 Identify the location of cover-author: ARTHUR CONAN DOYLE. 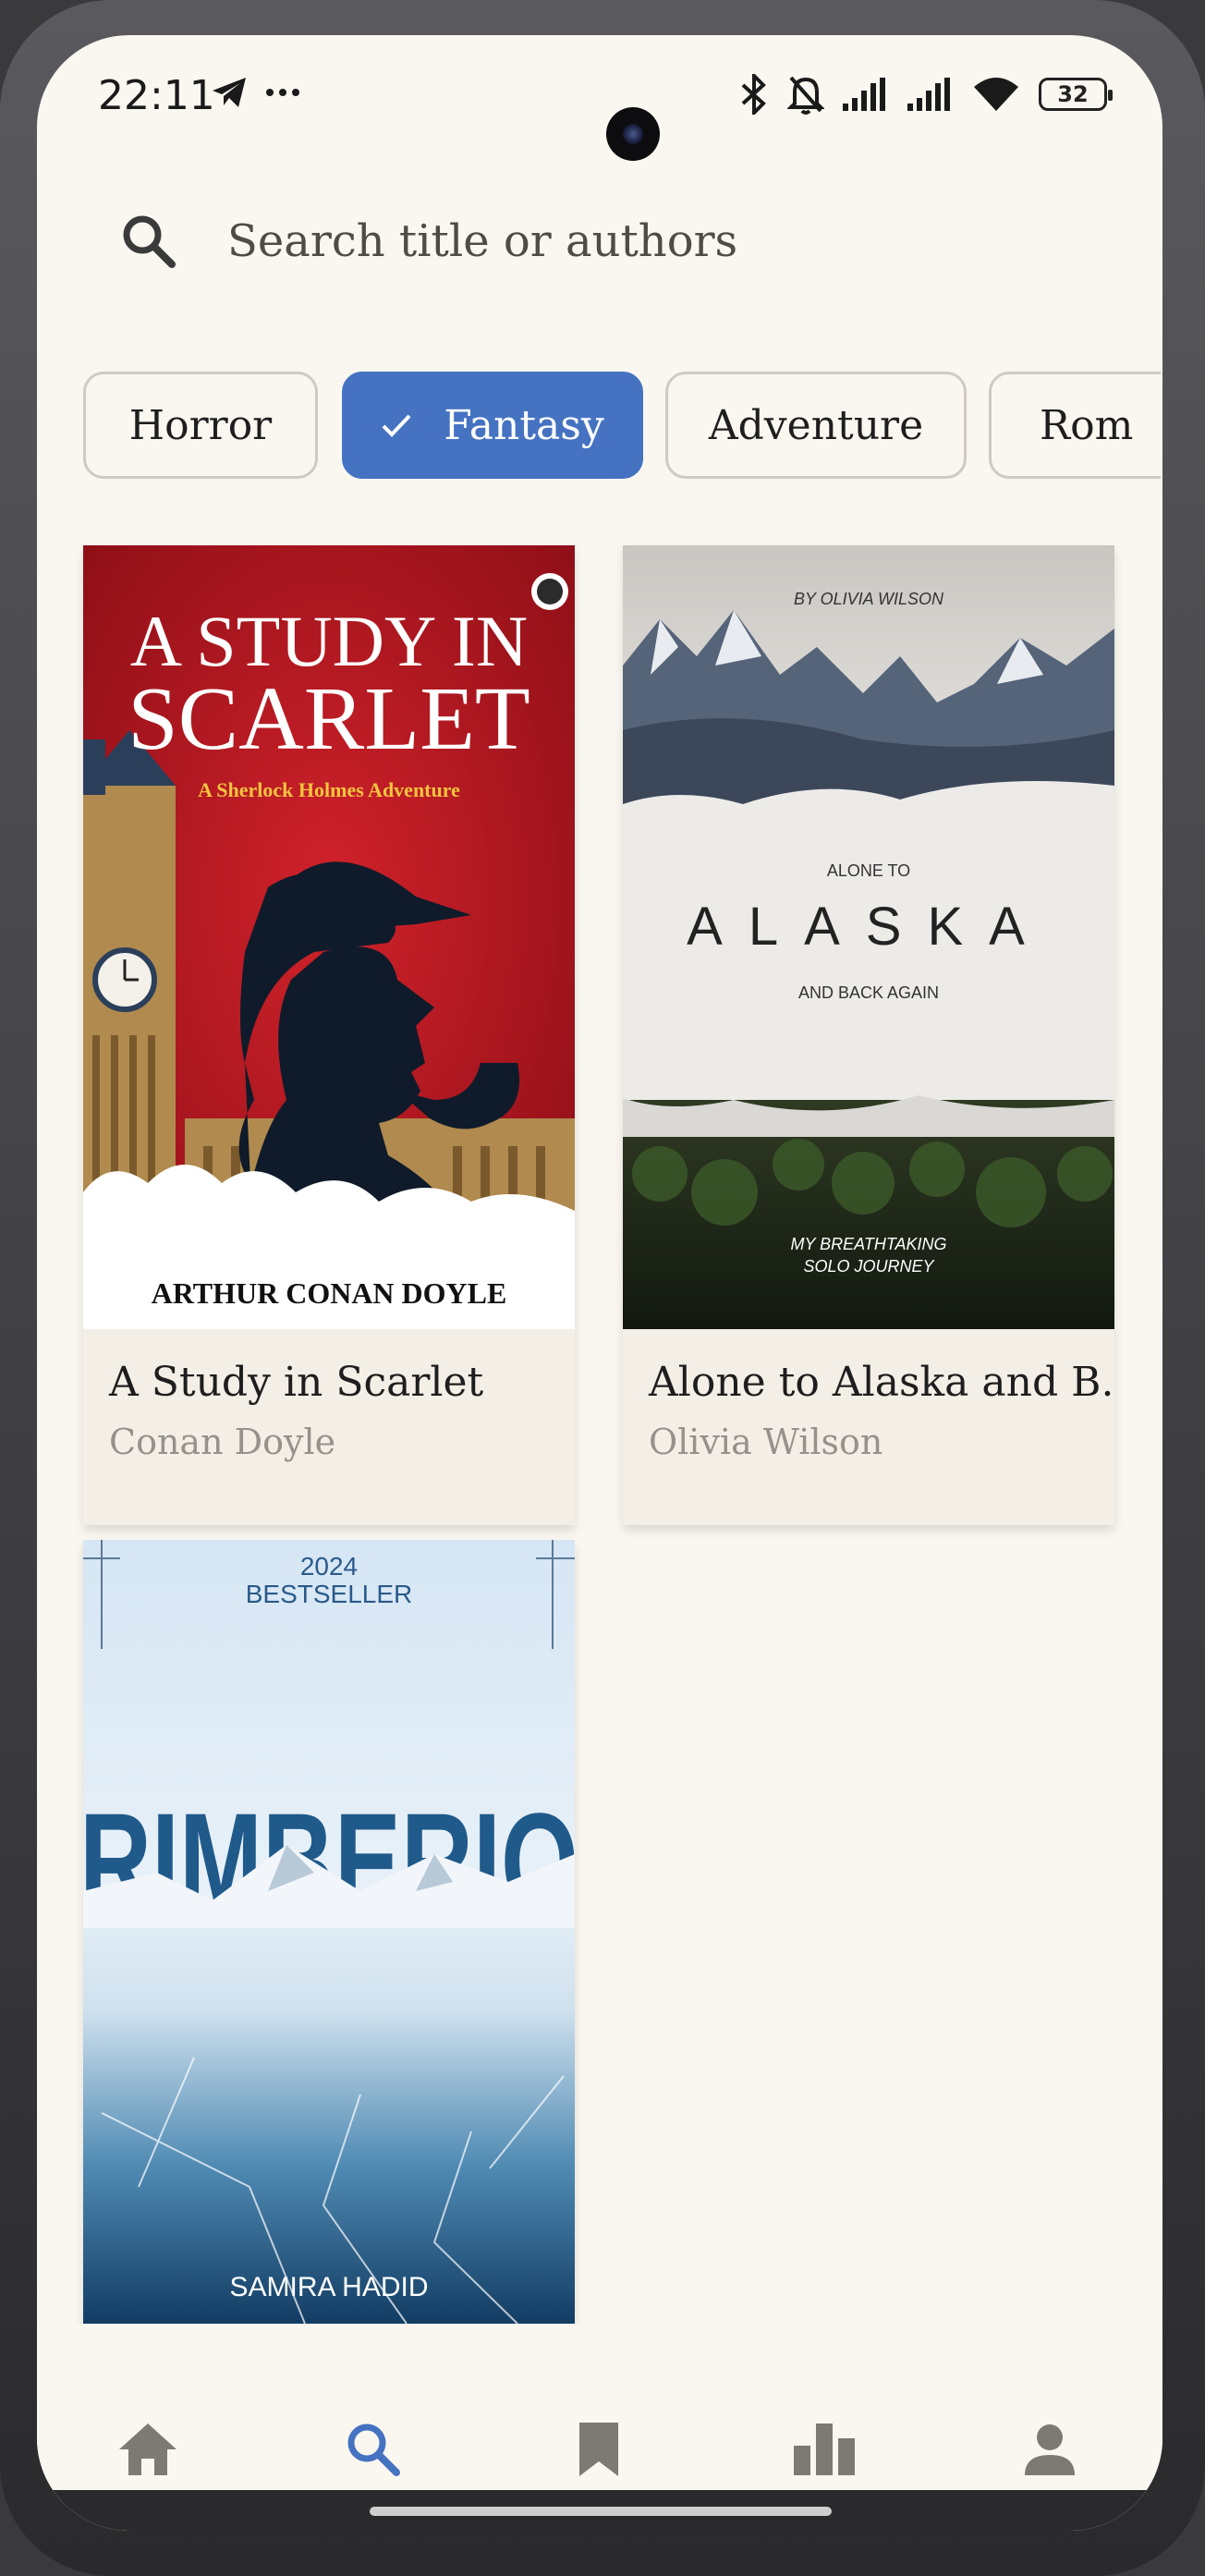
(329, 1293).